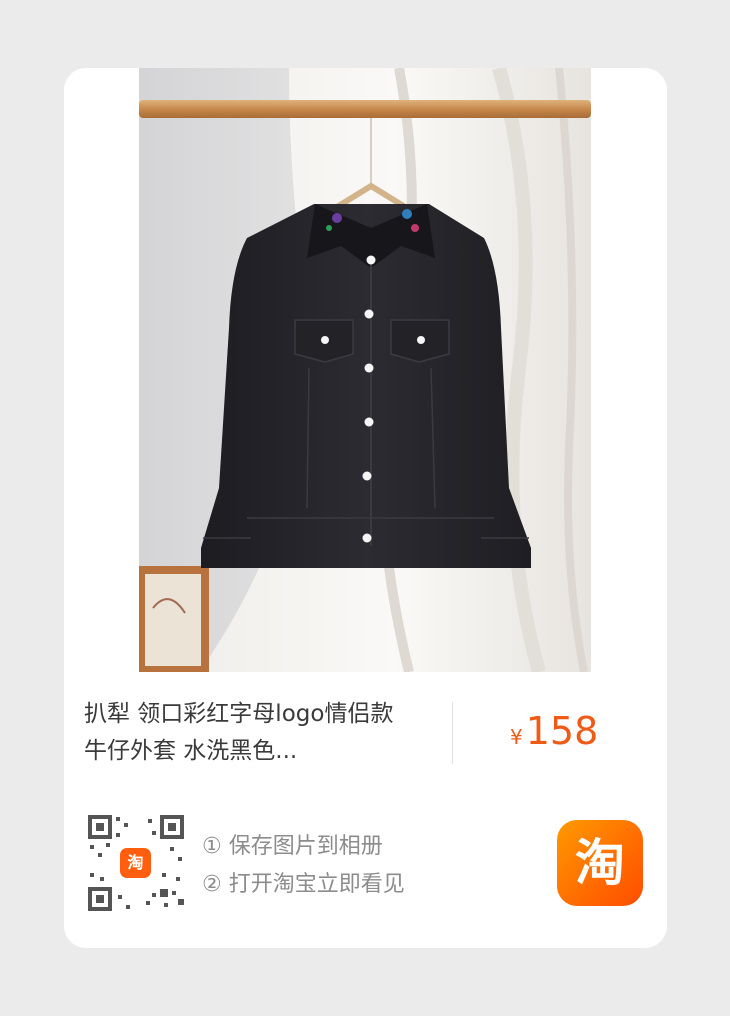  Describe the element at coordinates (562, 731) in the screenshot. I see `price-value: 158` at that location.